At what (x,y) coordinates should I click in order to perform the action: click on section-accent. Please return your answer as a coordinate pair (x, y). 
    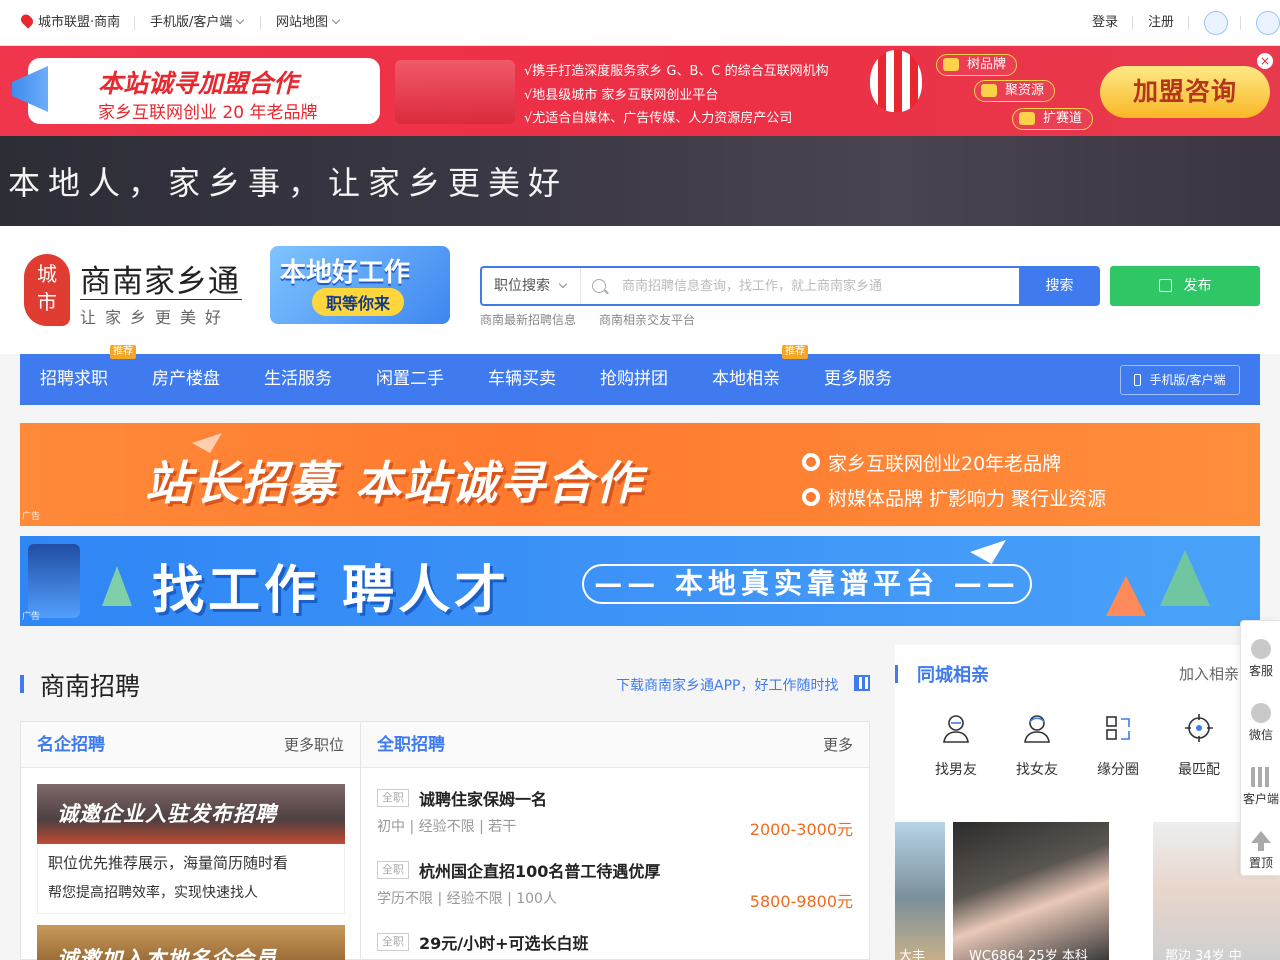
    Looking at the image, I should click on (896, 674).